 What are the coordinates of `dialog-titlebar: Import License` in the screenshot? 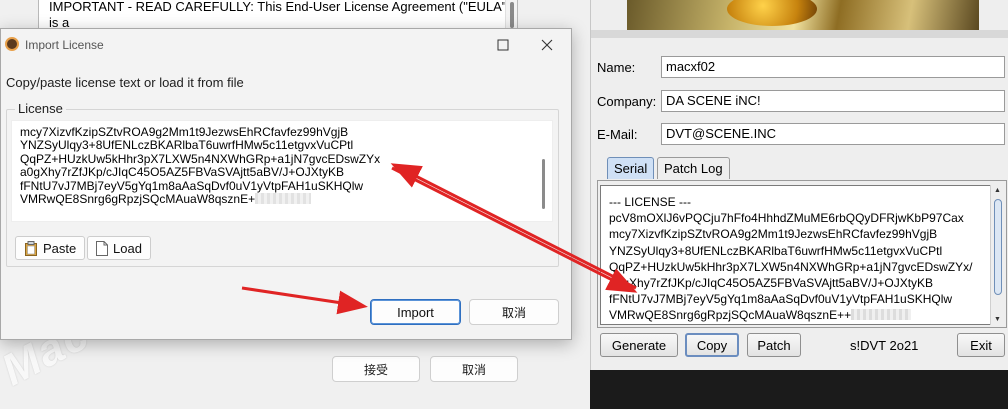 It's located at (286, 45).